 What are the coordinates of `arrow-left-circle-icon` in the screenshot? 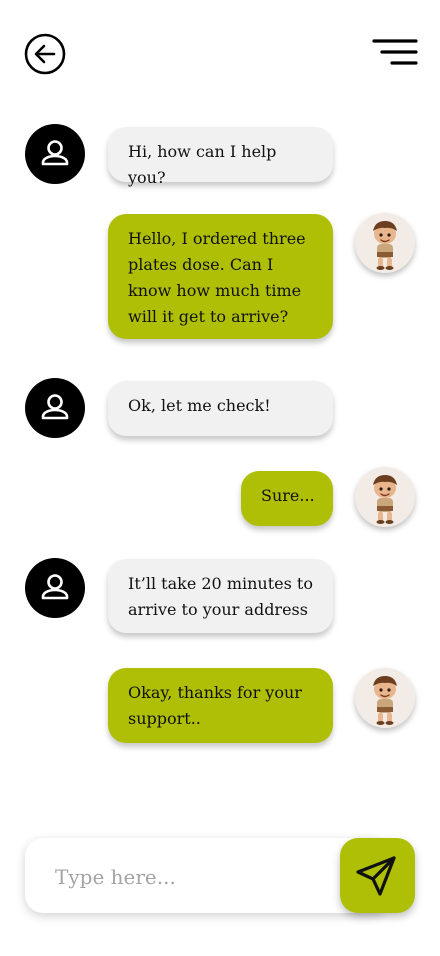 It's located at (45, 54).